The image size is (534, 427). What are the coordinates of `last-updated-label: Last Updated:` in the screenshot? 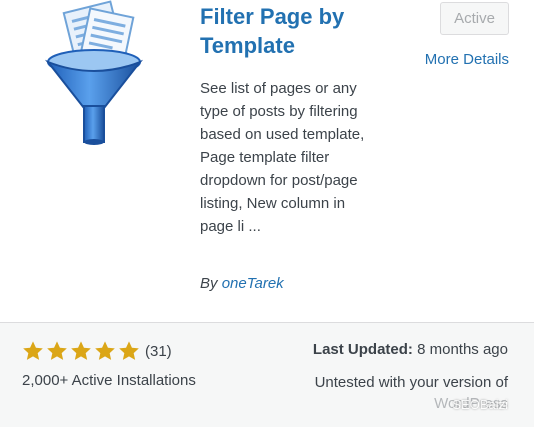 It's located at (362, 349).